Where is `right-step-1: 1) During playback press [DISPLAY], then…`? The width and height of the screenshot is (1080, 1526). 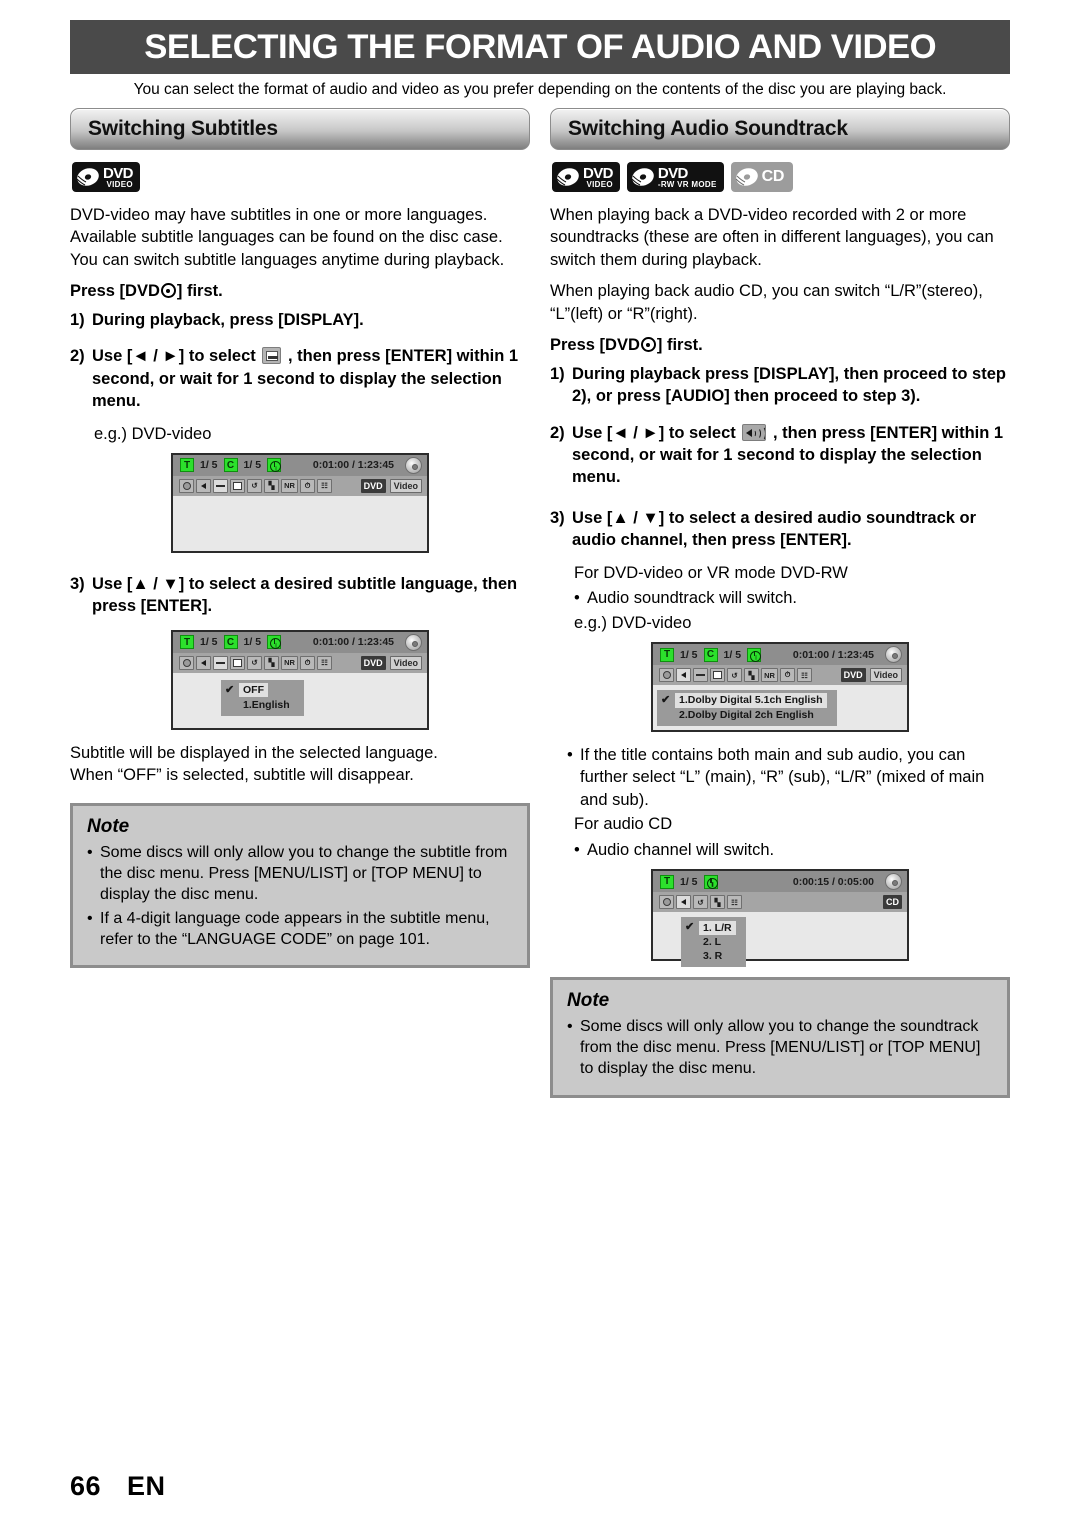
right-step-1: 1) During playback press [DISPLAY], then… is located at coordinates (780, 385).